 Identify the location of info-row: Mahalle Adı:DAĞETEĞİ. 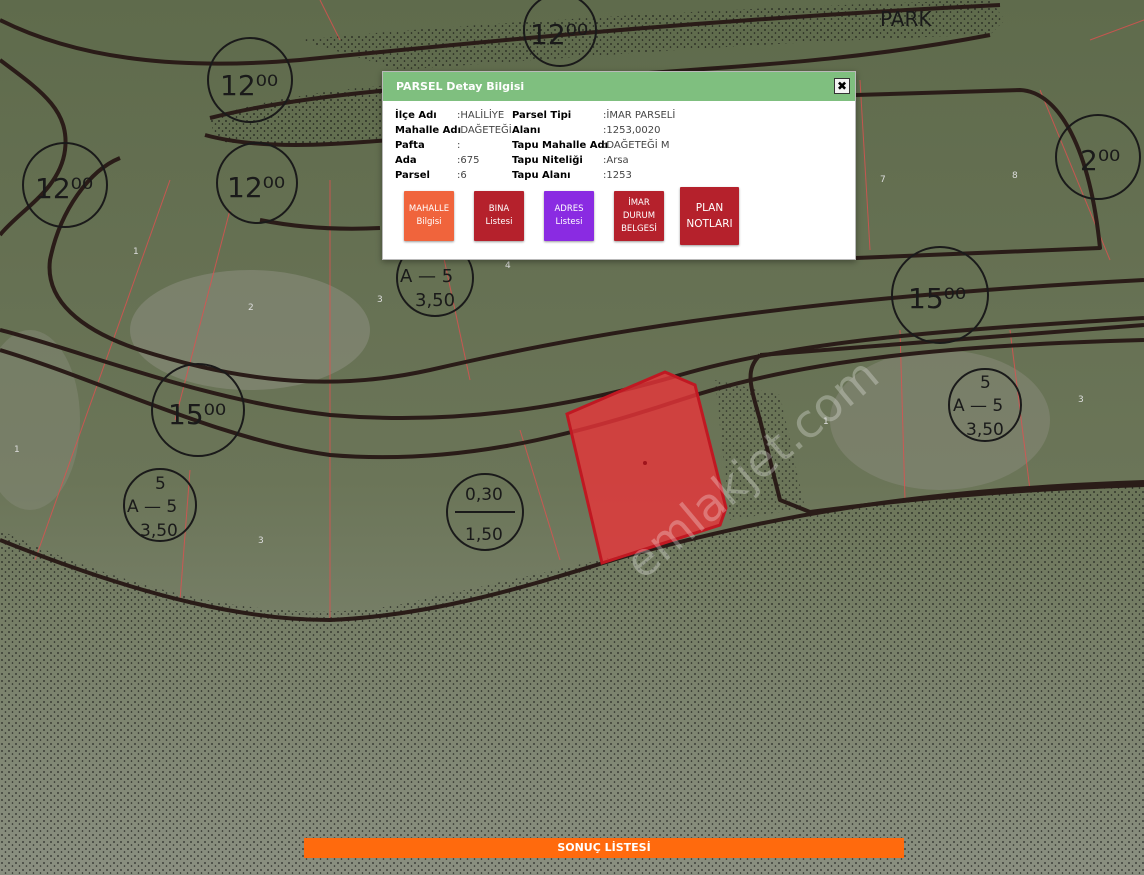
(453, 130).